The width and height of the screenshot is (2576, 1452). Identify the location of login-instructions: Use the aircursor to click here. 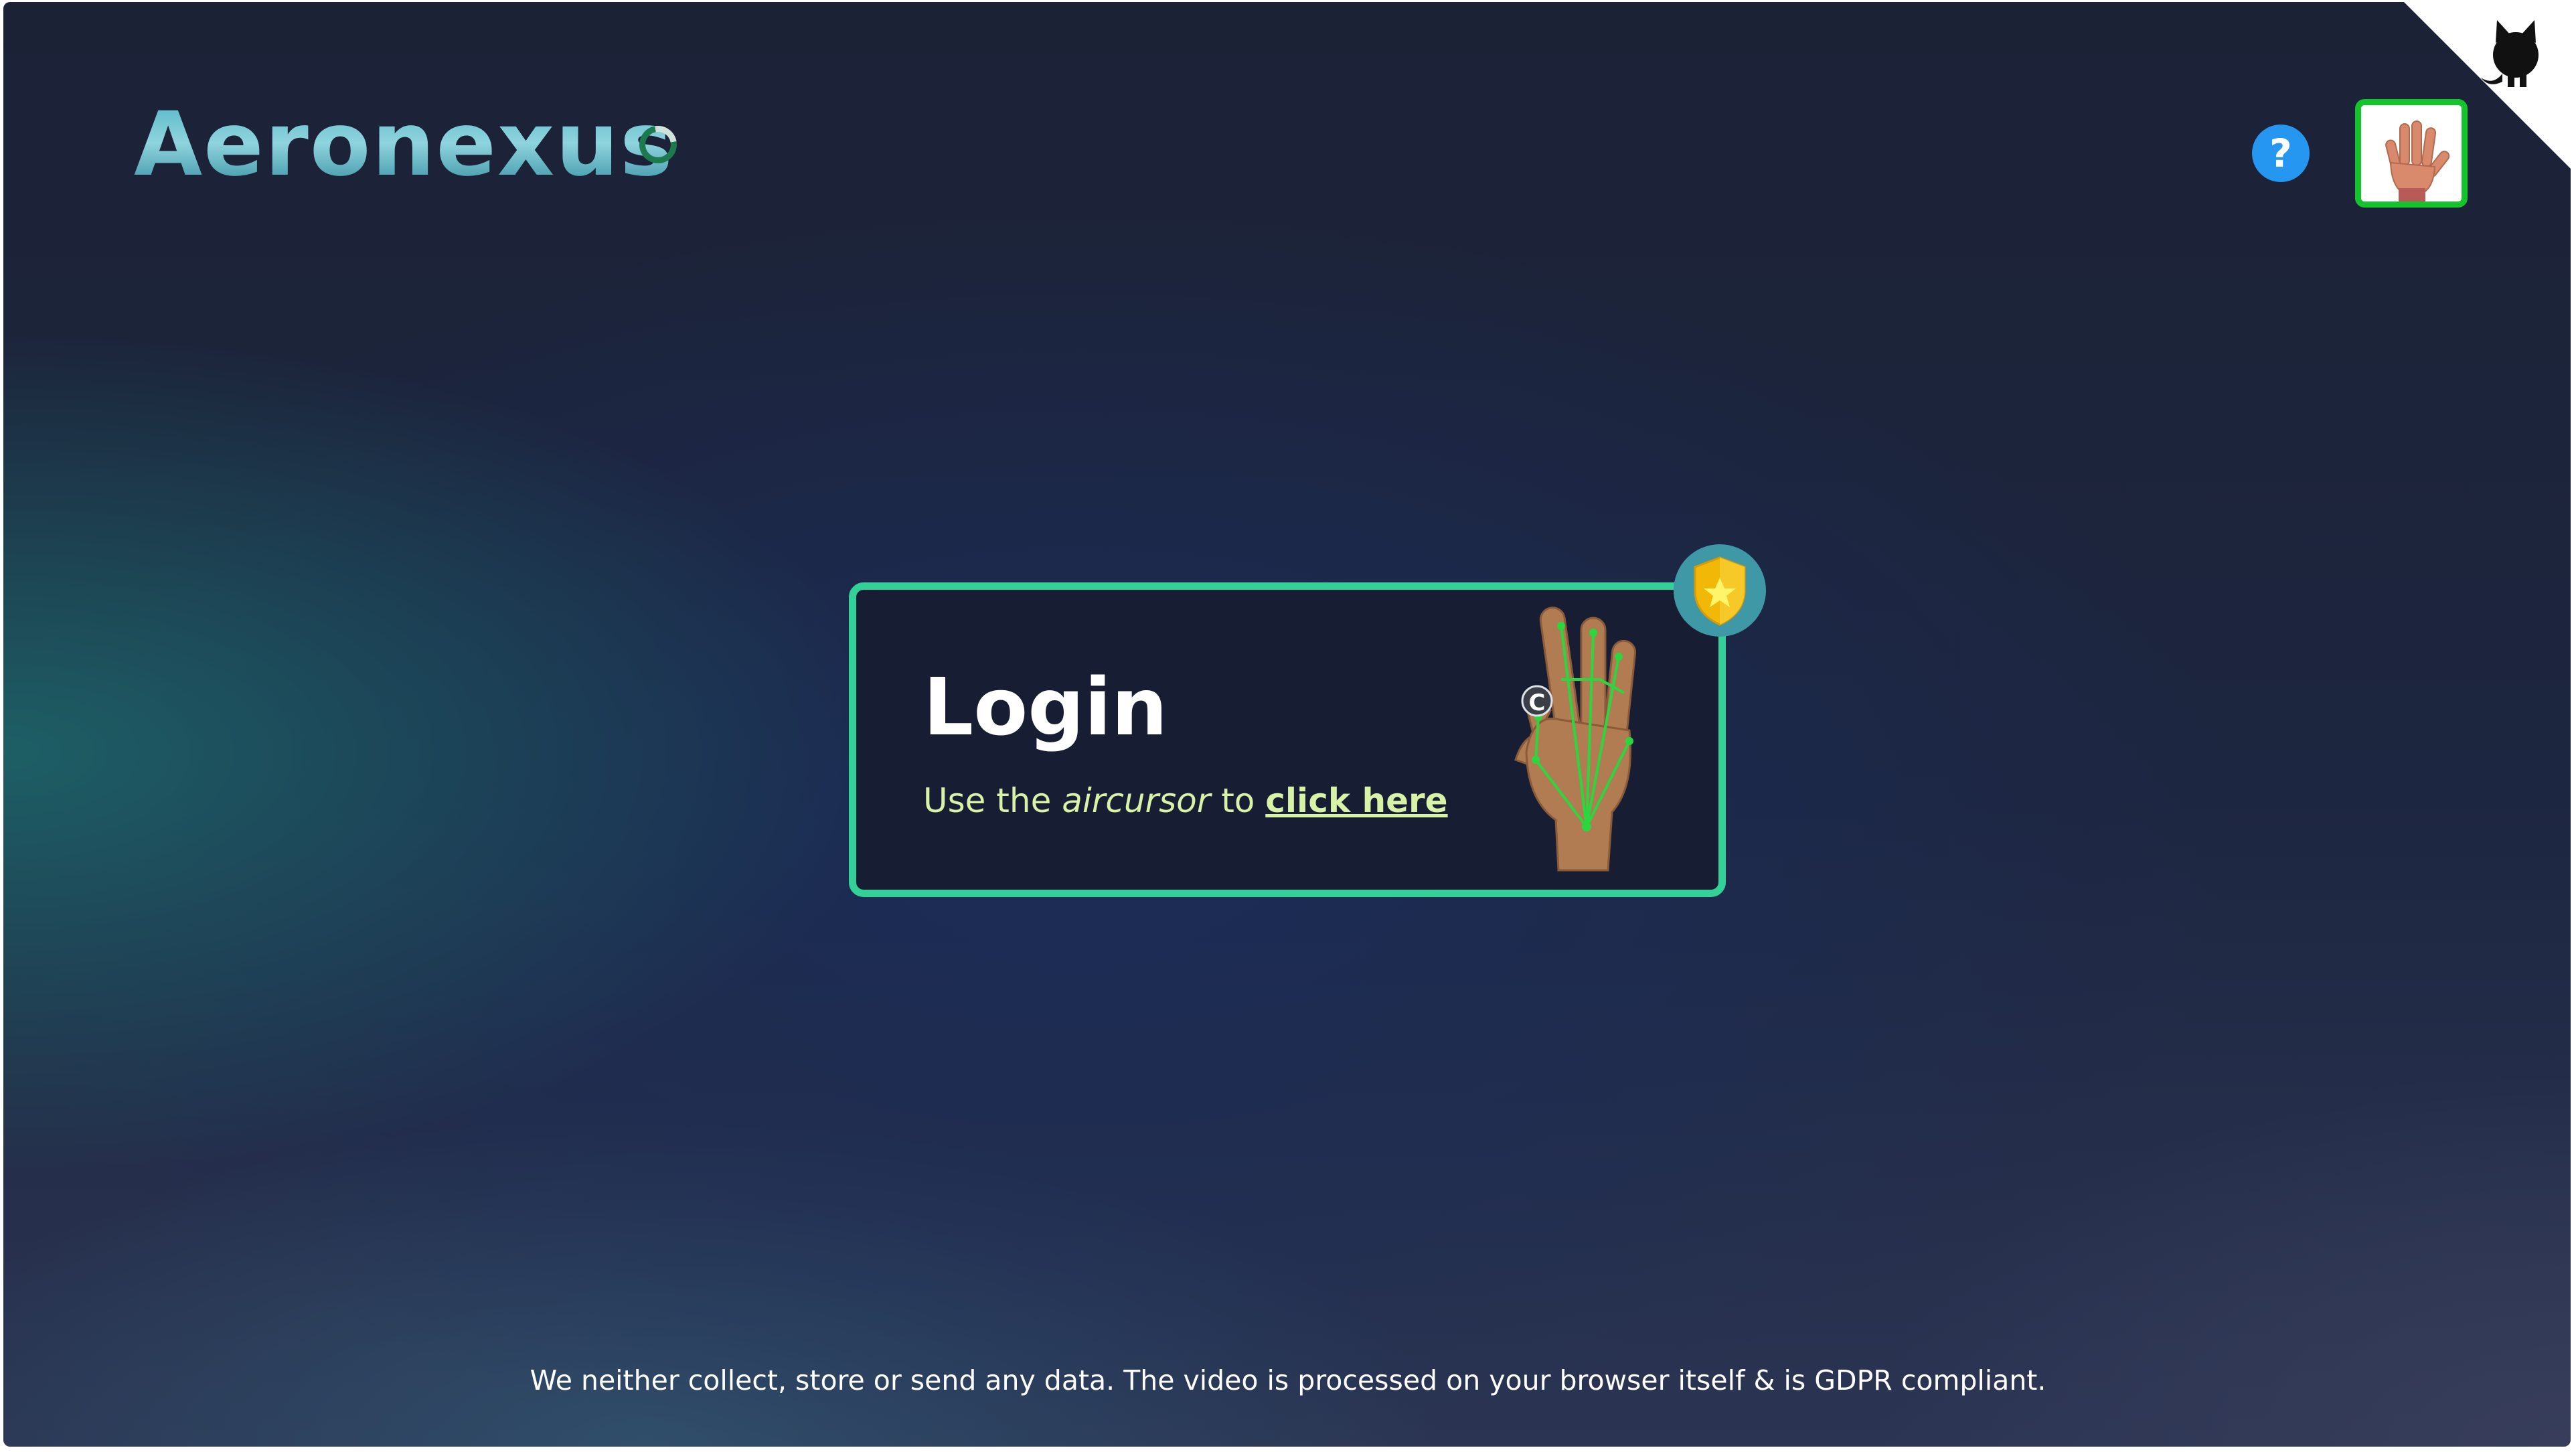
(1185, 801).